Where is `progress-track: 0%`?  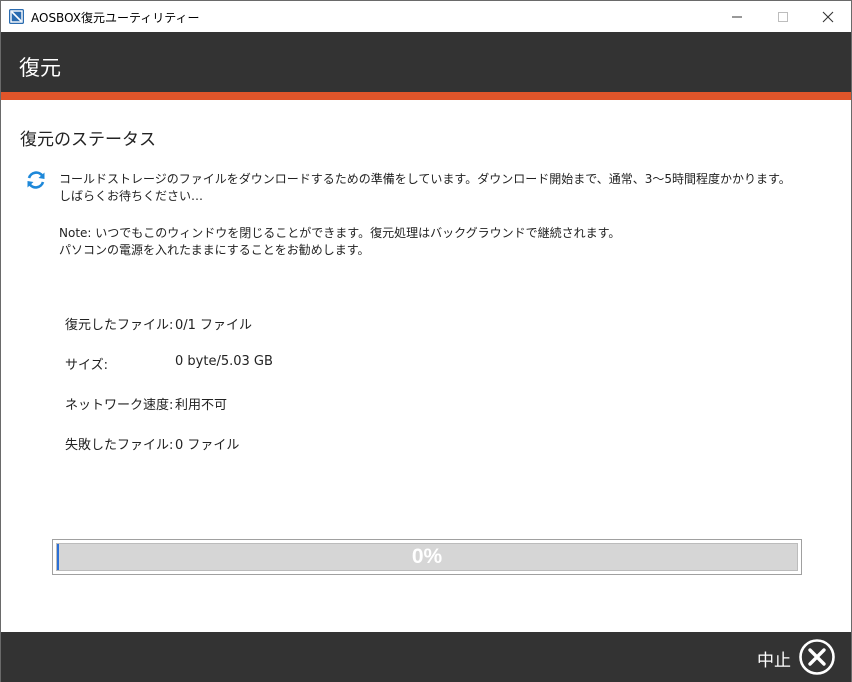 progress-track: 0% is located at coordinates (427, 557).